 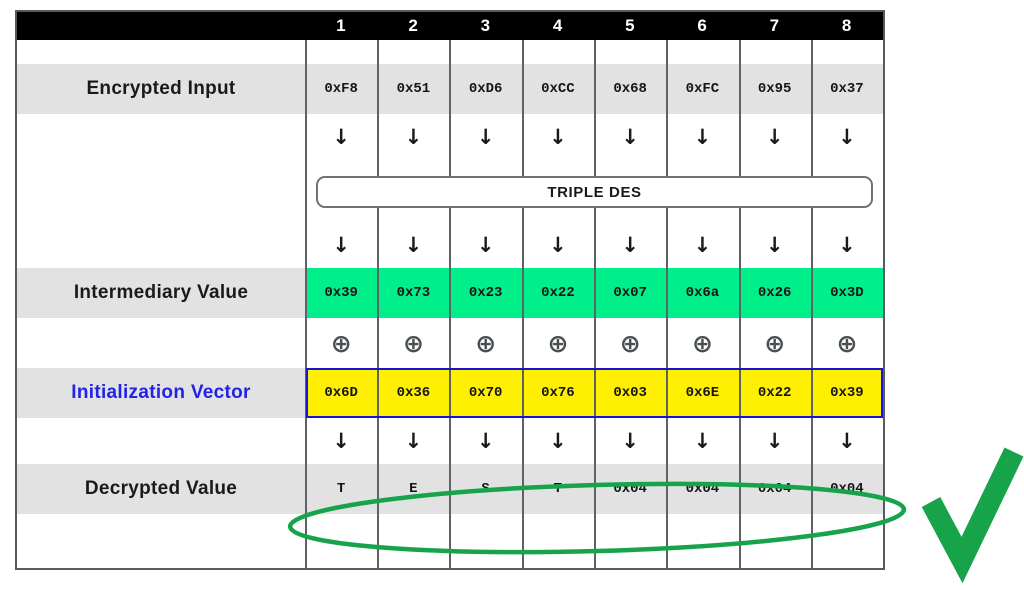 I want to click on table-header-row: 1 2 3 4 5 6 7 8, so click(x=450, y=26).